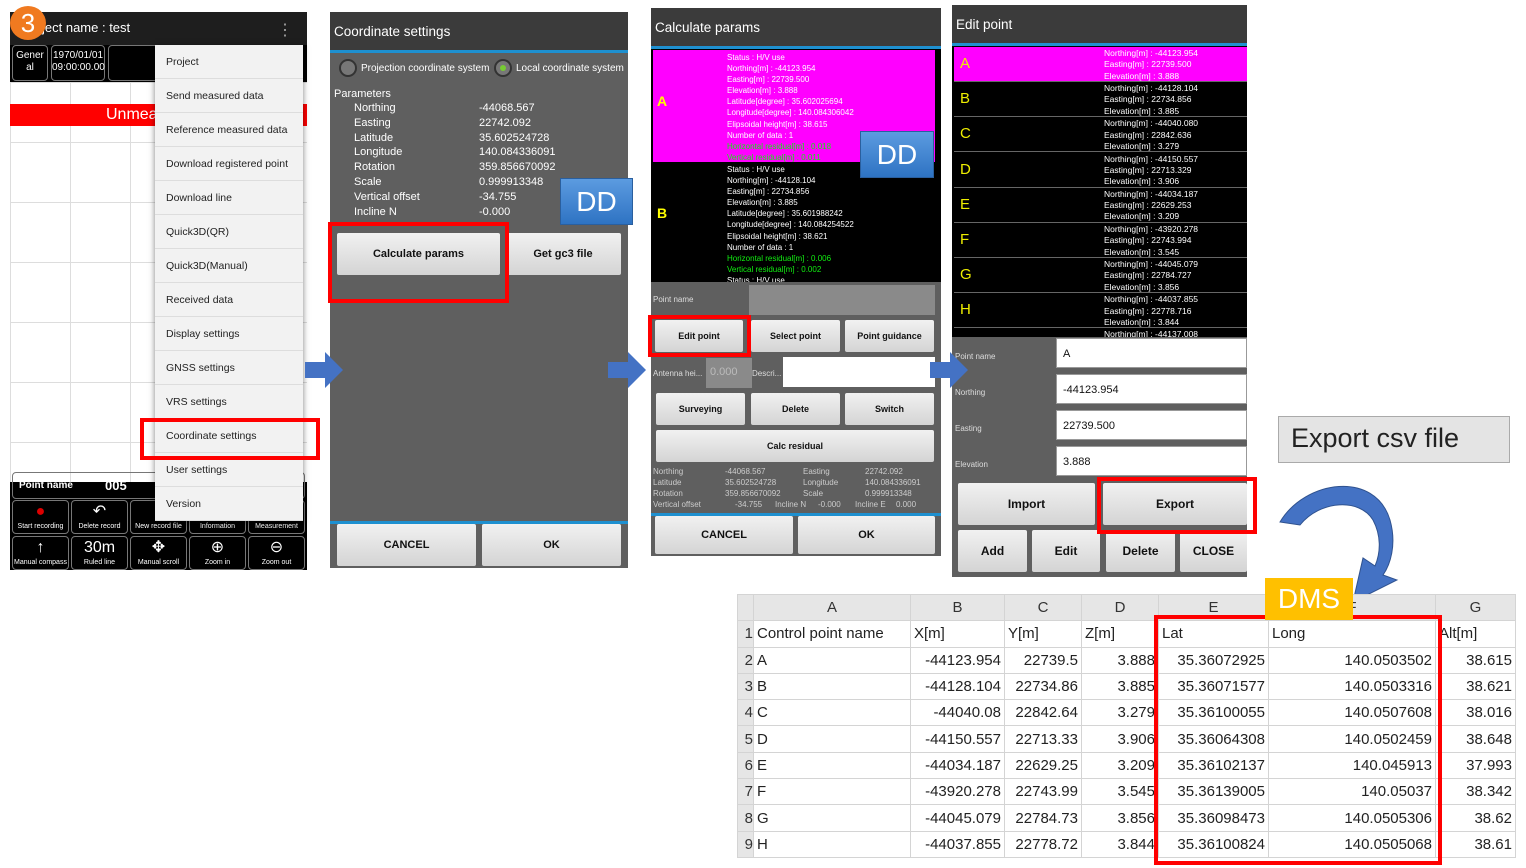 Image resolution: width=1526 pixels, height=868 pixels. Describe the element at coordinates (832, 607) in the screenshot. I see `column-header: A` at that location.